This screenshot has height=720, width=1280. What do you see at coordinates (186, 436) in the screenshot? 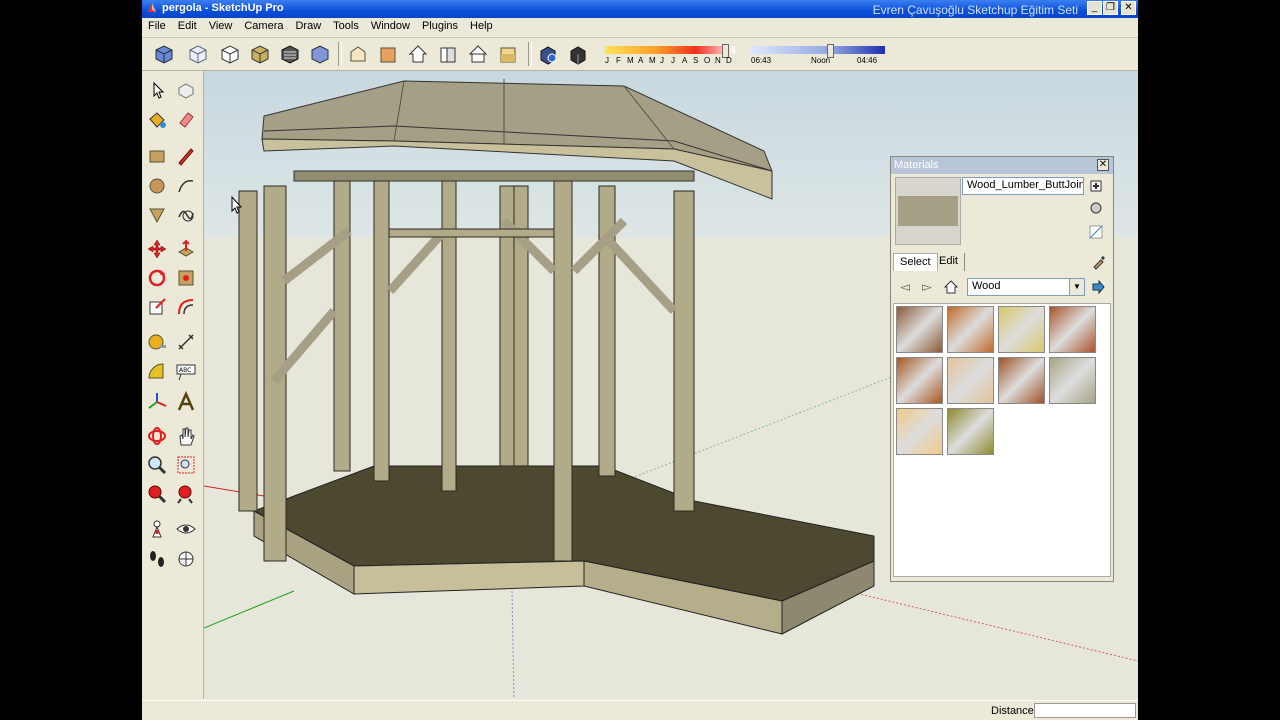
I see `pan-hand-icon` at bounding box center [186, 436].